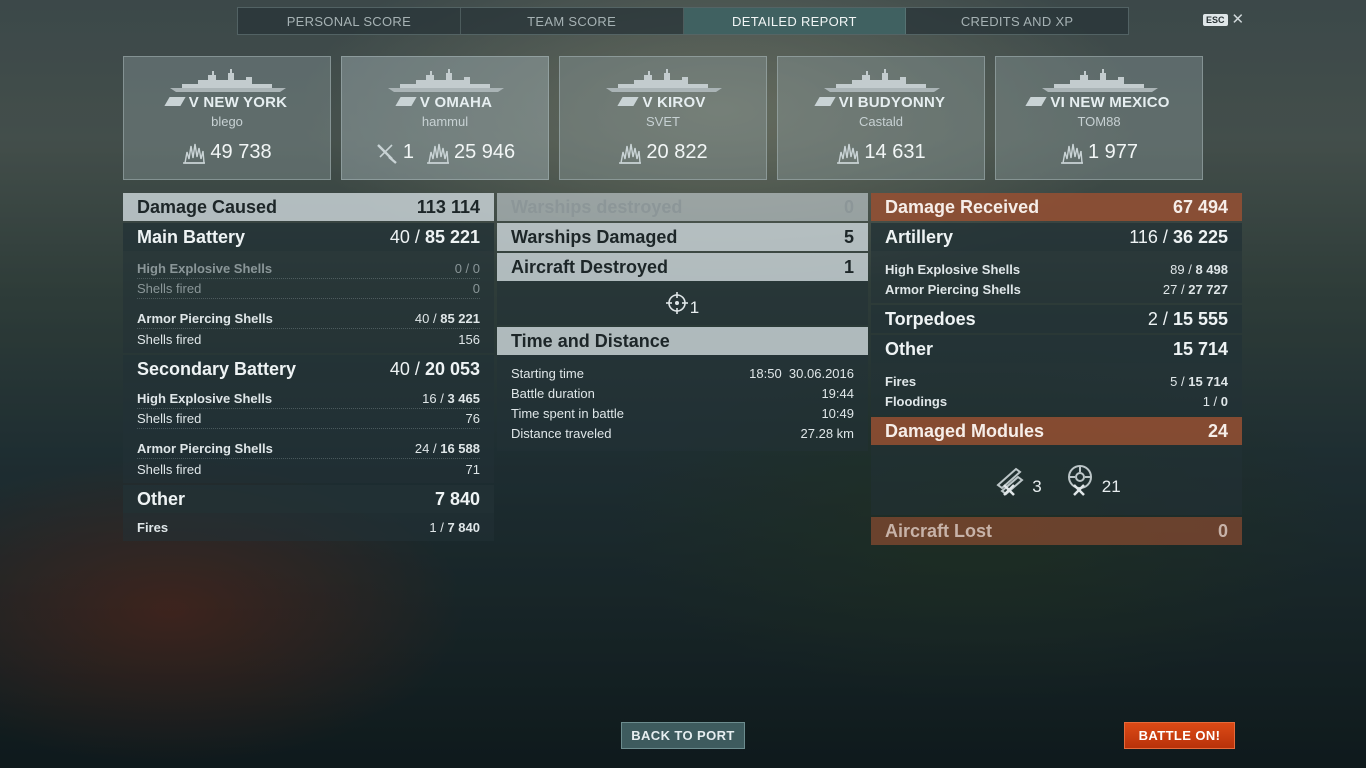 This screenshot has height=768, width=1366. I want to click on player-name: hammul, so click(445, 121).